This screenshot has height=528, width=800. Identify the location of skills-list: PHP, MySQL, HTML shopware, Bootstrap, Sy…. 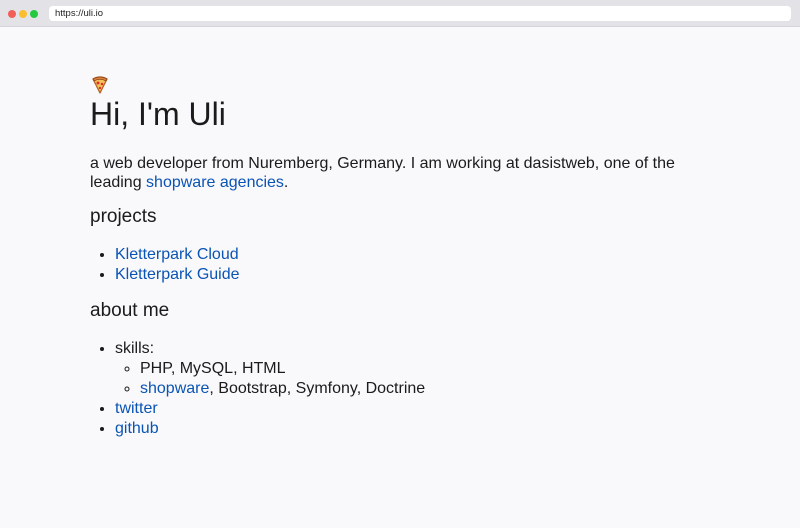
(422, 379).